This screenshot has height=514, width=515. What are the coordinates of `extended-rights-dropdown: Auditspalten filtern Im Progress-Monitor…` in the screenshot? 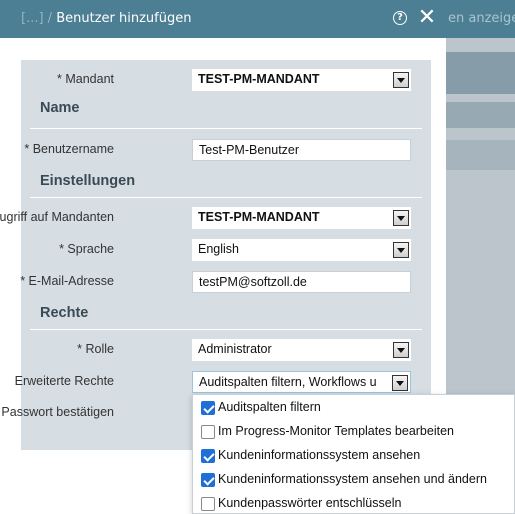 It's located at (353, 454).